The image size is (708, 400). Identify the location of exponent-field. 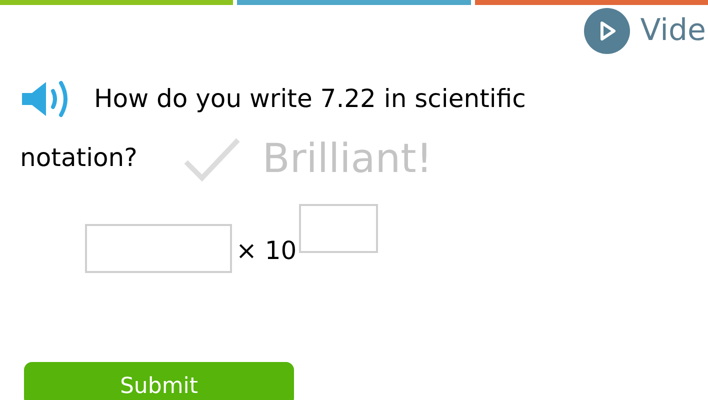
(338, 228).